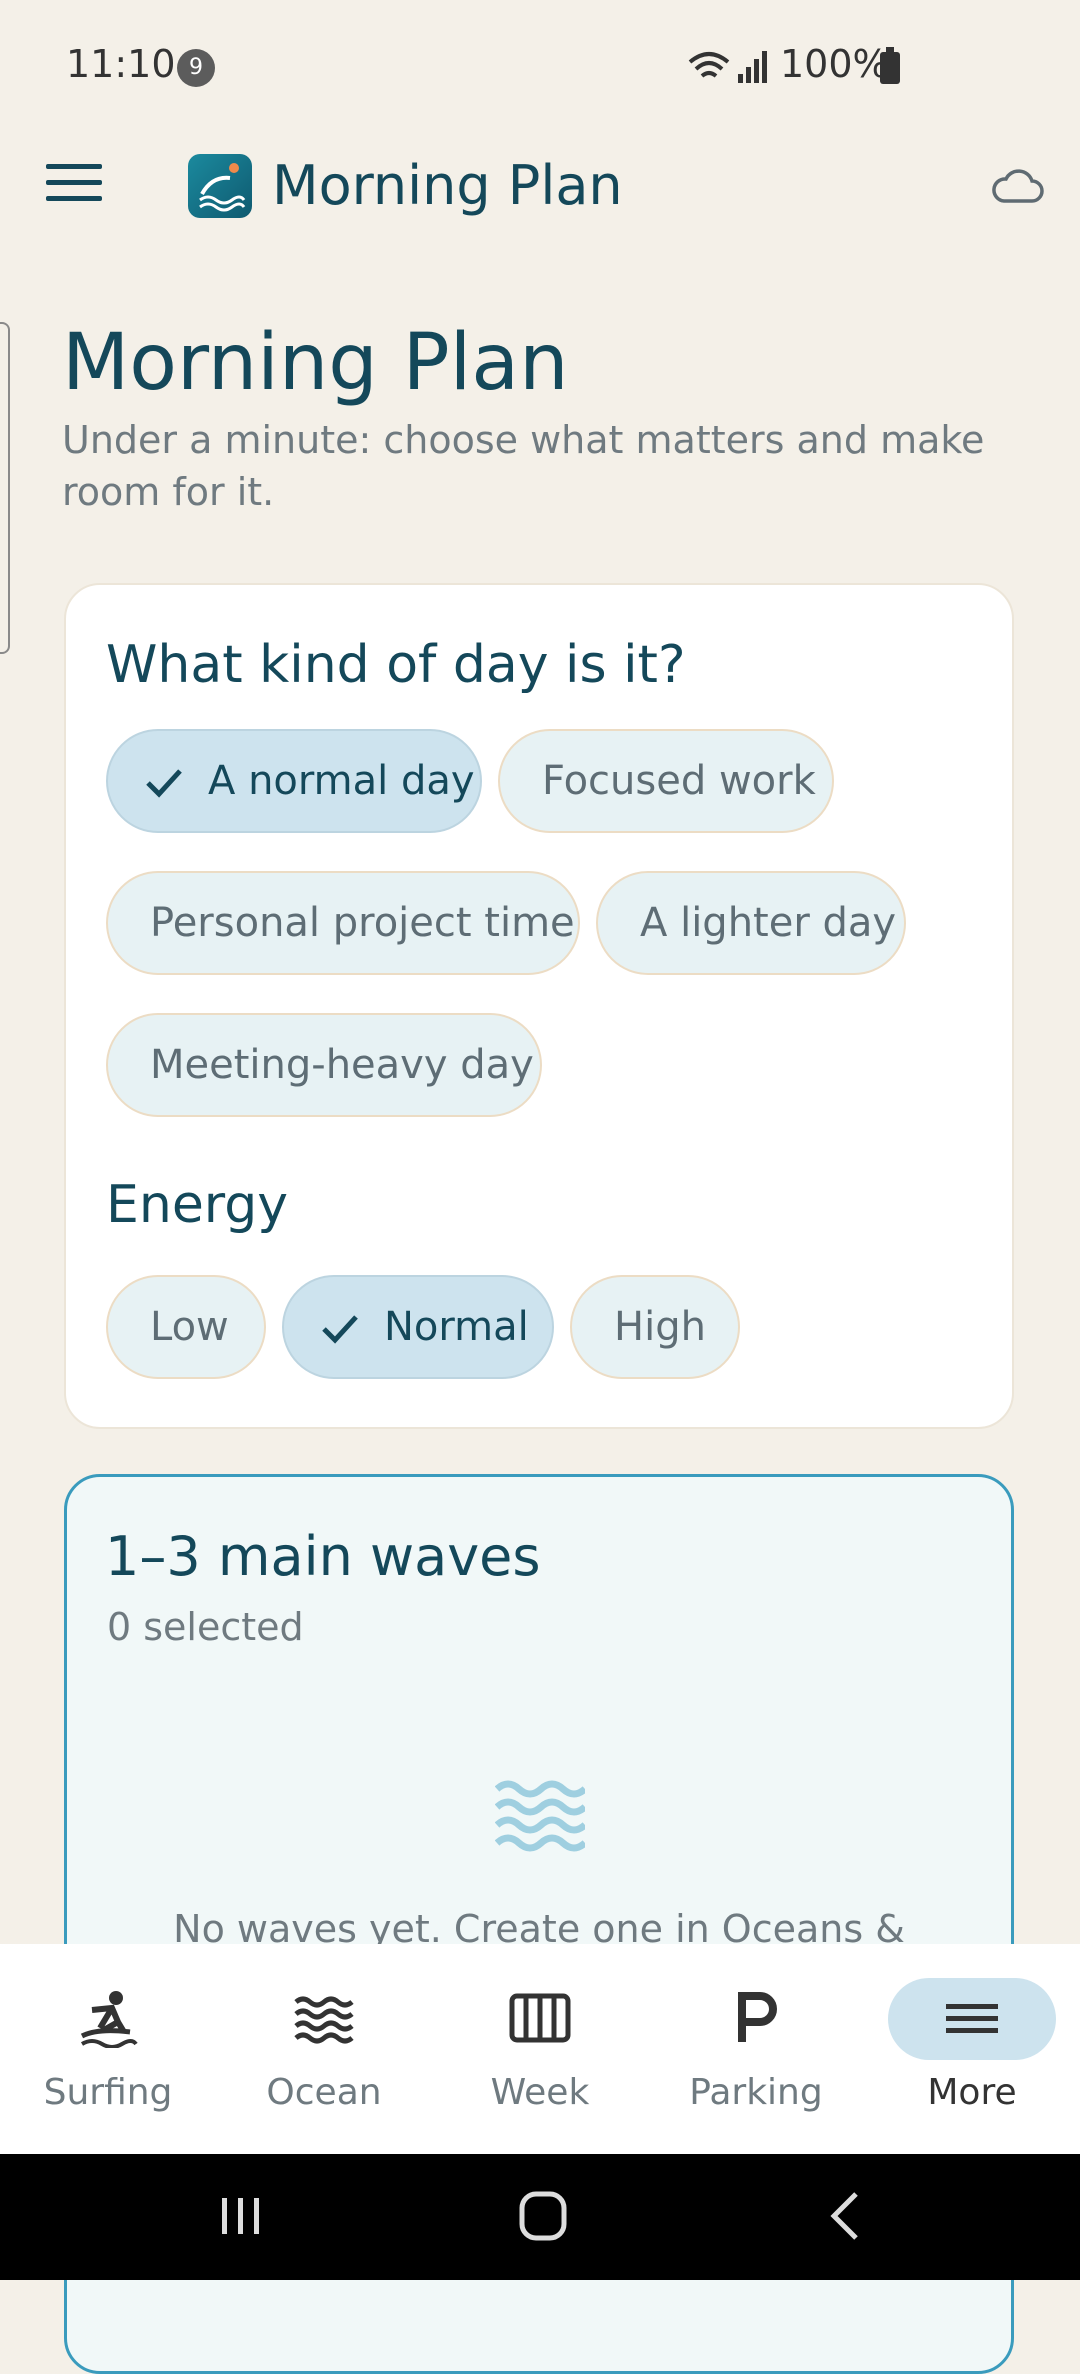 This screenshot has height=2374, width=1080. I want to click on status-time: 11:10, so click(121, 64).